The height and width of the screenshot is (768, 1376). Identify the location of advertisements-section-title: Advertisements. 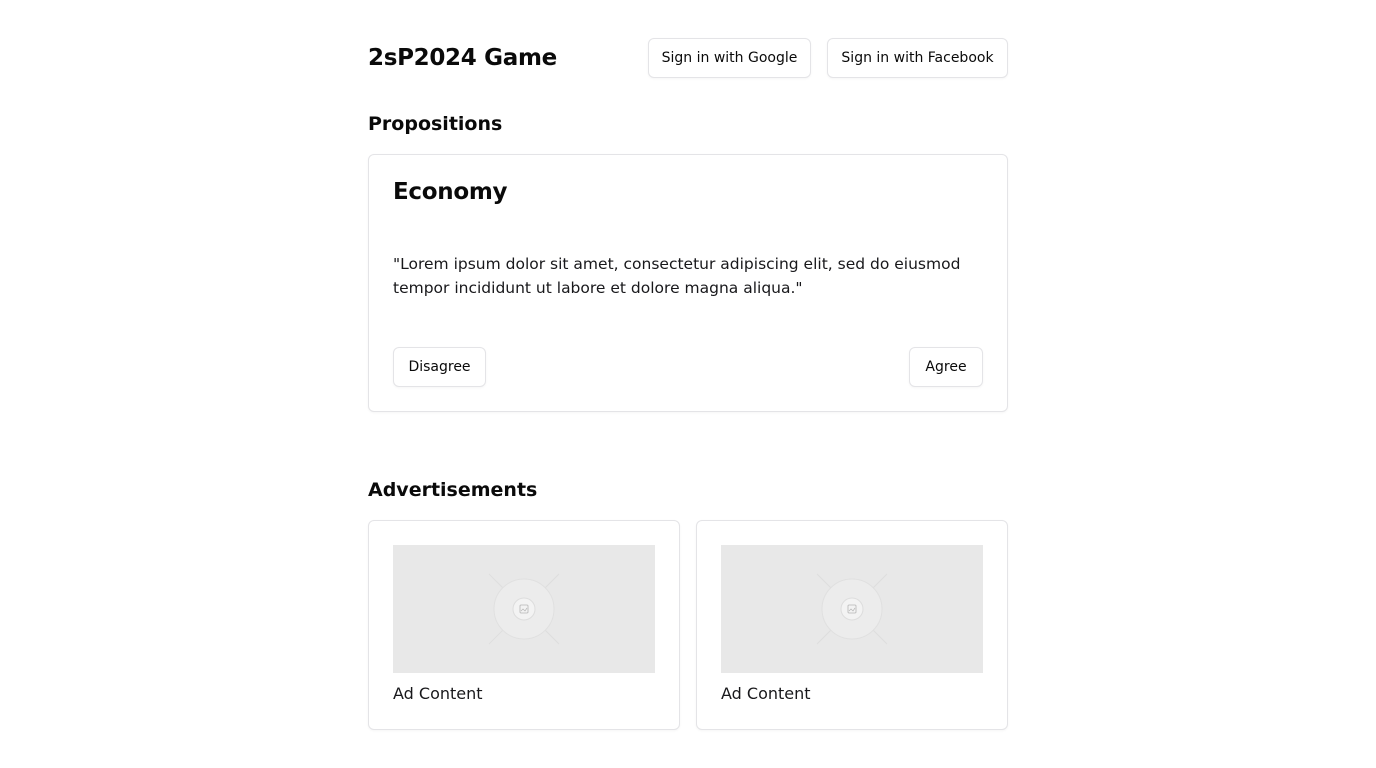
(453, 490).